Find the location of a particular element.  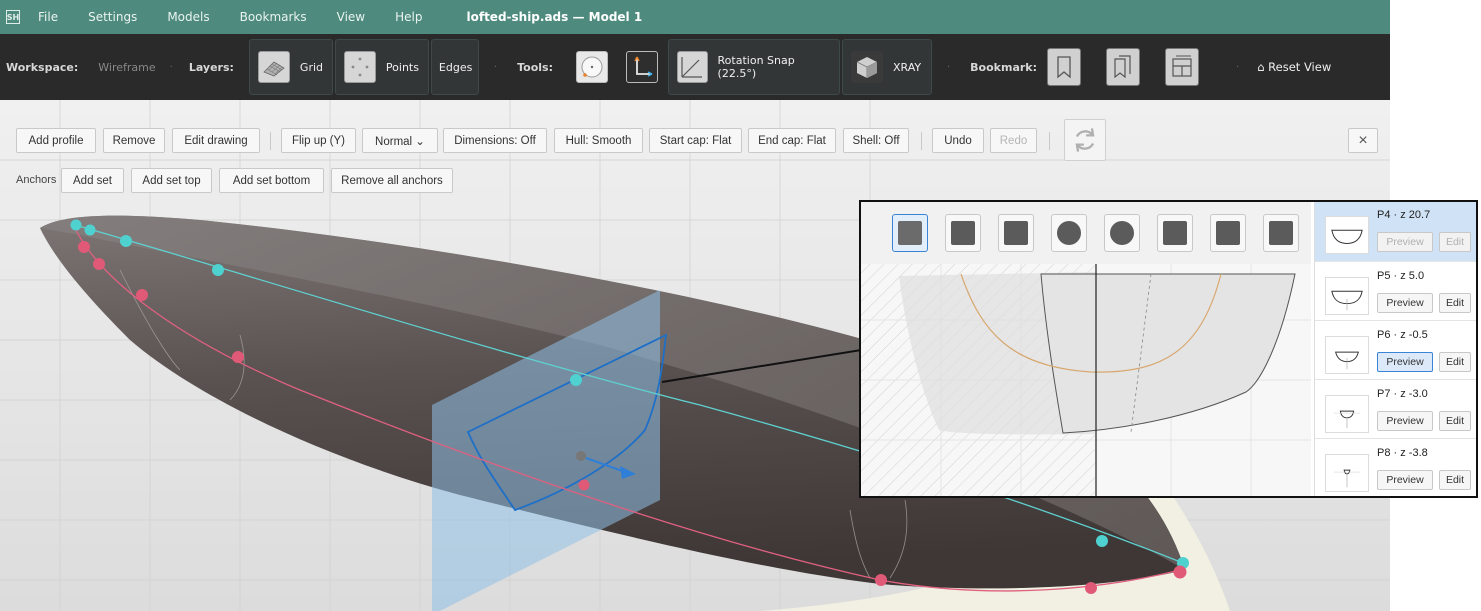

sync-button is located at coordinates (1085, 140).